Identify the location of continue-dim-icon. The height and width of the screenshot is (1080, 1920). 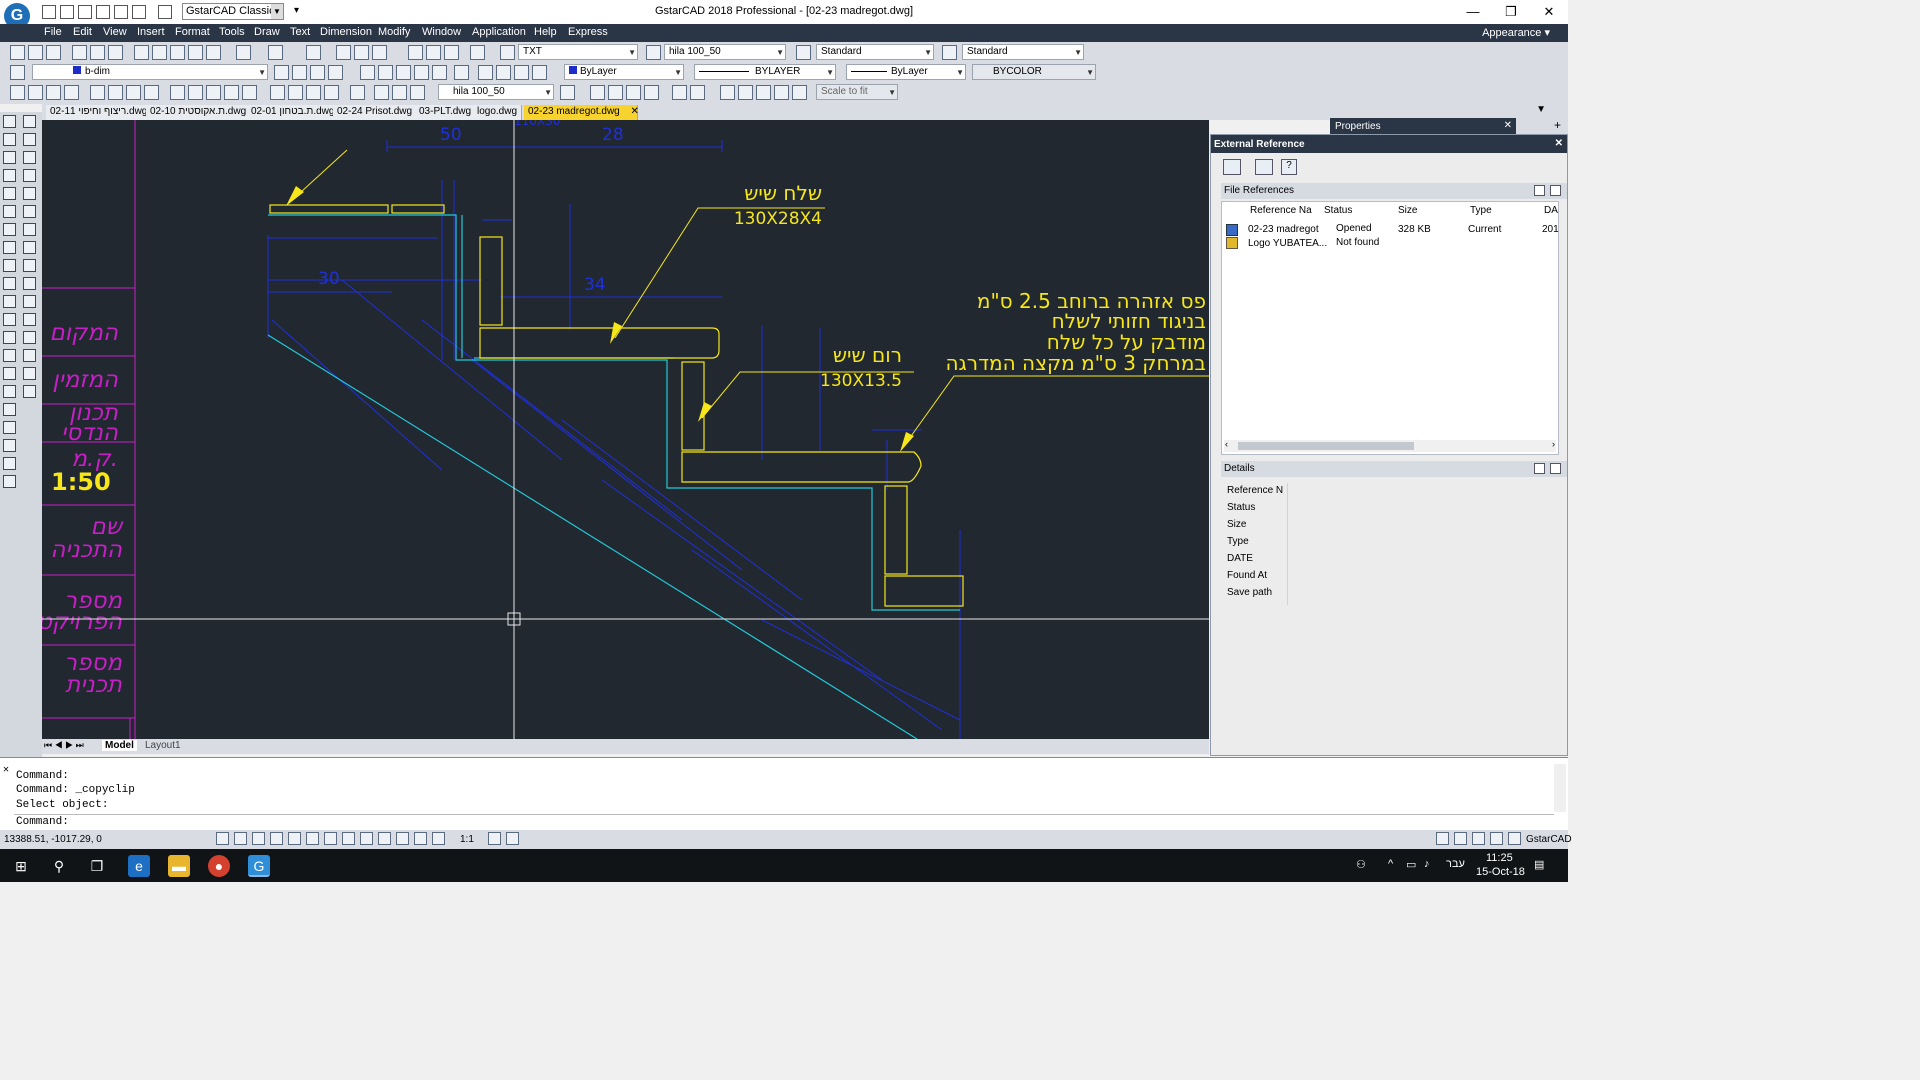
(213, 92).